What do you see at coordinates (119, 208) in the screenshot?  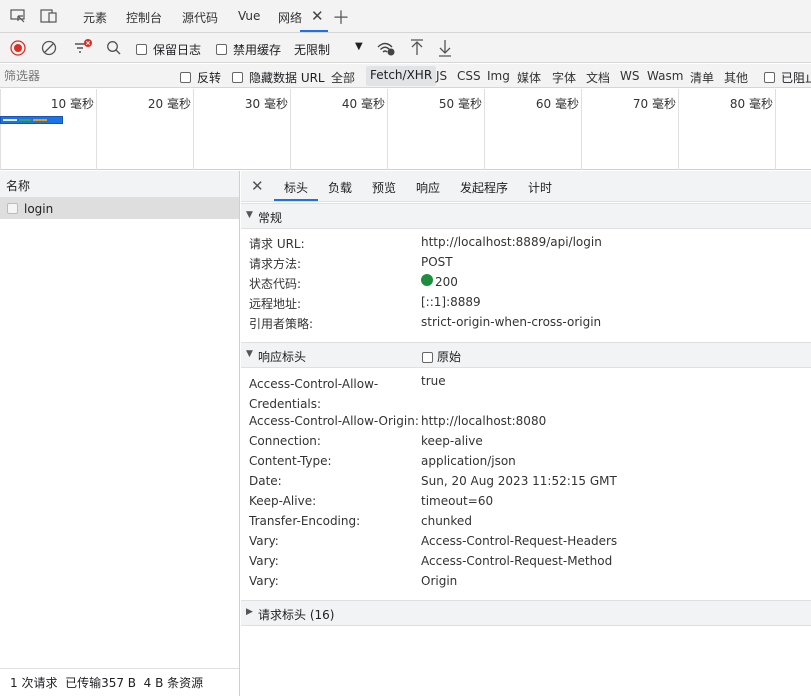 I see `request-row: login` at bounding box center [119, 208].